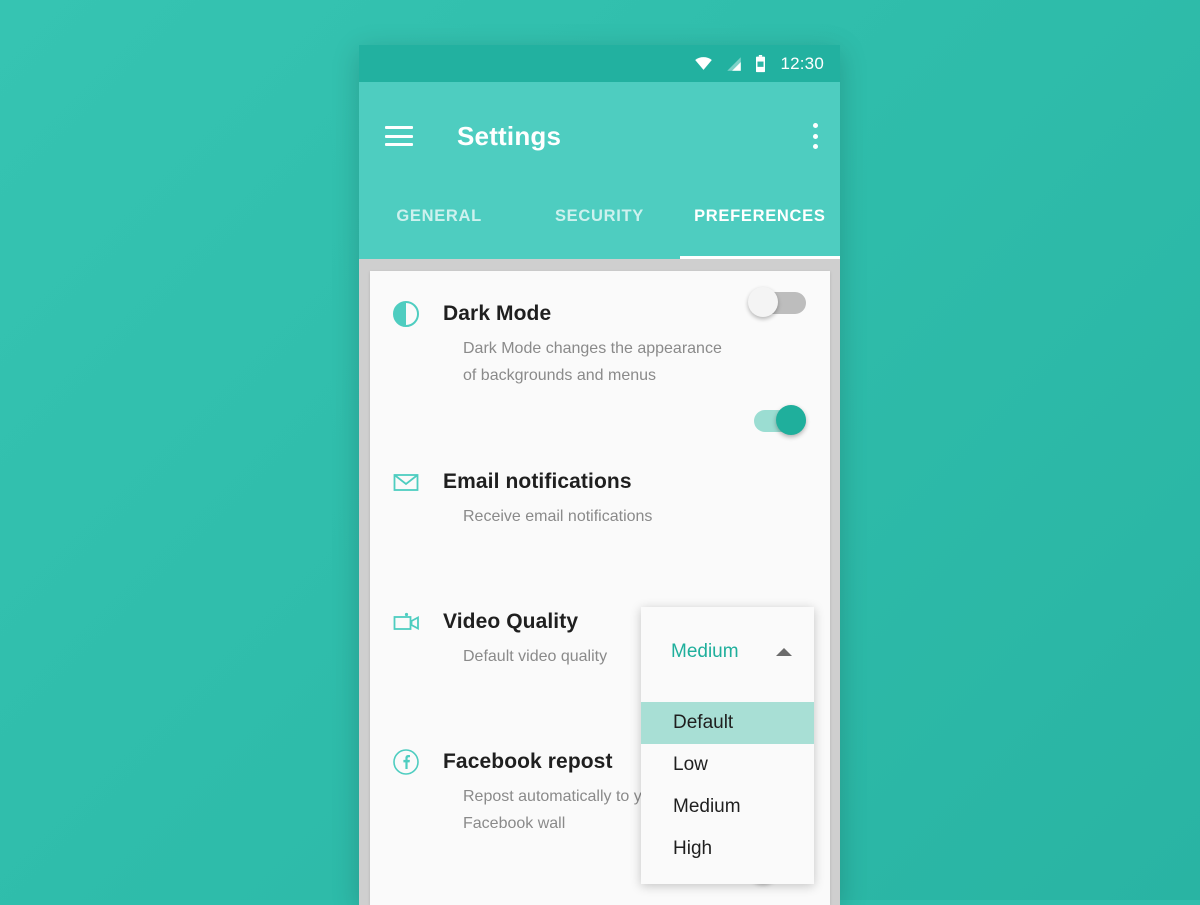  I want to click on tab-bar: GENERAL SECURITY PREFERENCES, so click(599, 224).